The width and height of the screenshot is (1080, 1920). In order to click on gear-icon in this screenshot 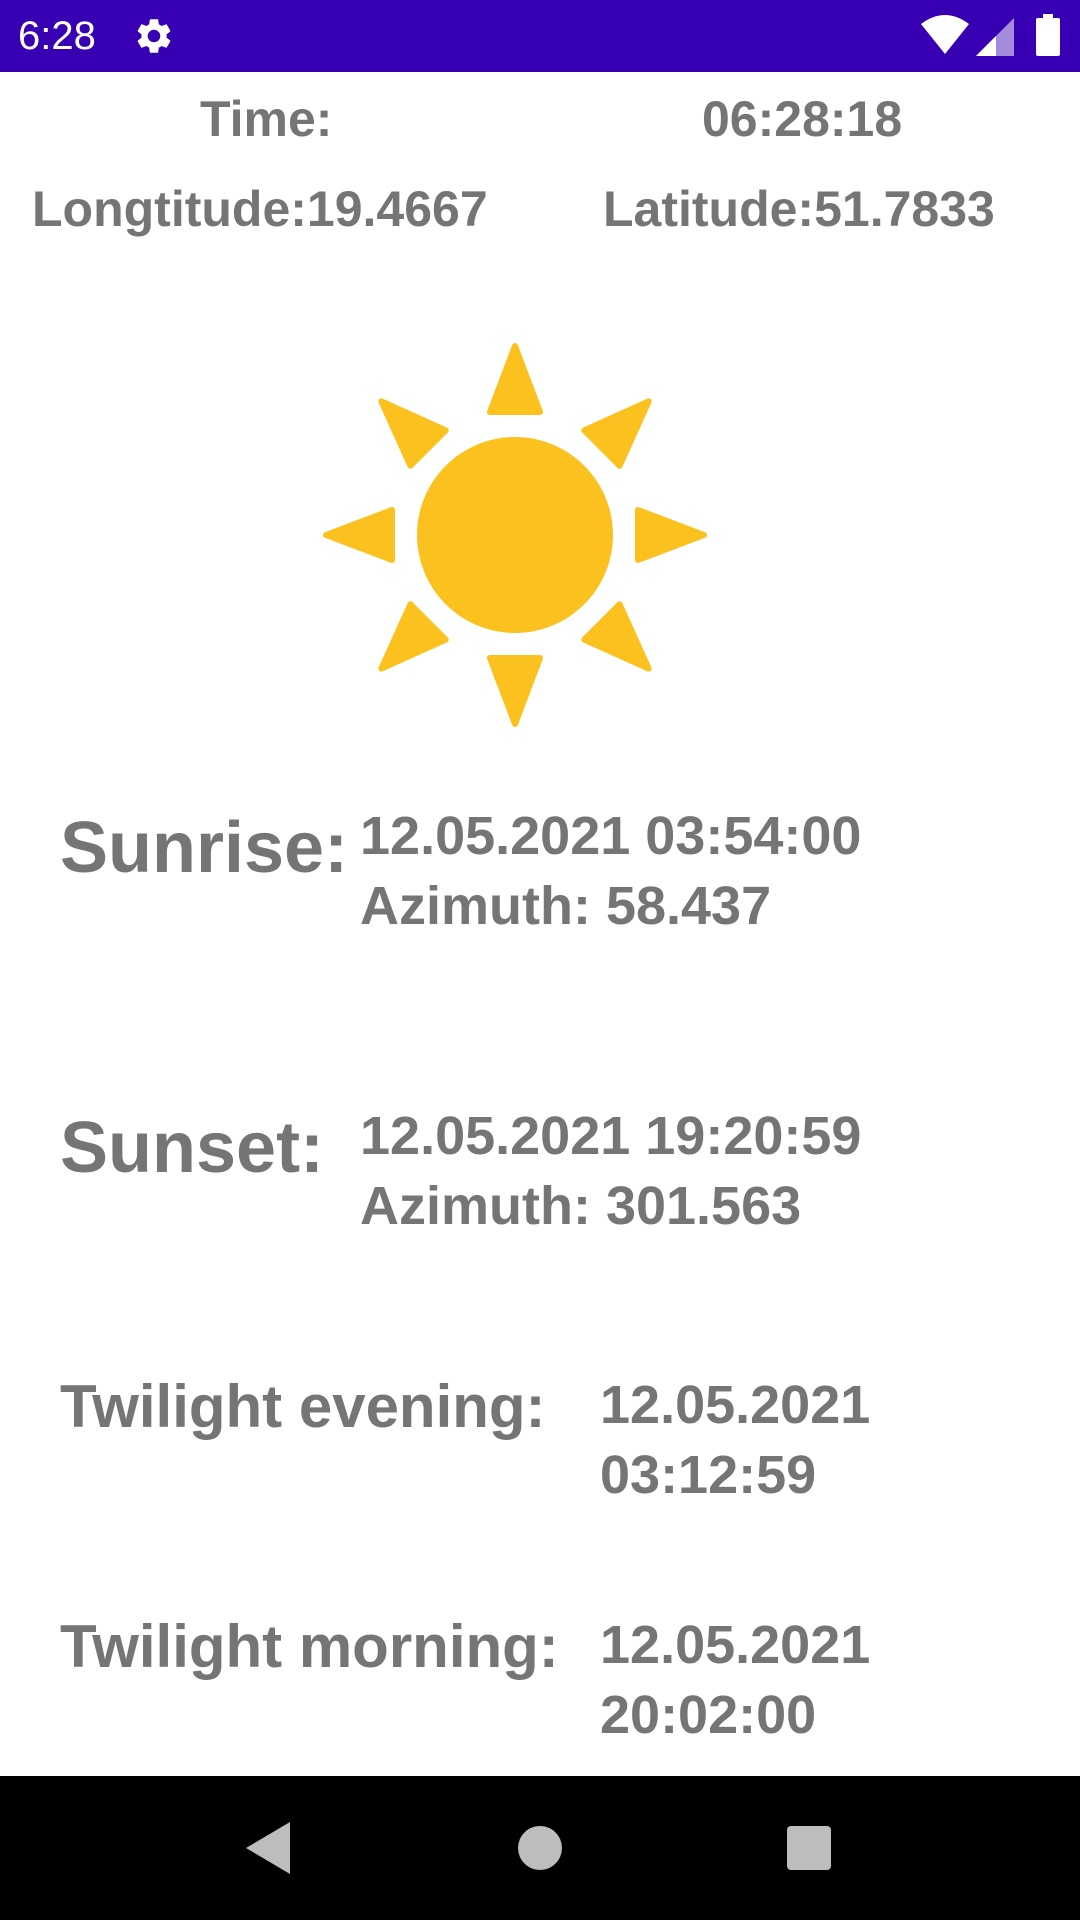, I will do `click(154, 36)`.